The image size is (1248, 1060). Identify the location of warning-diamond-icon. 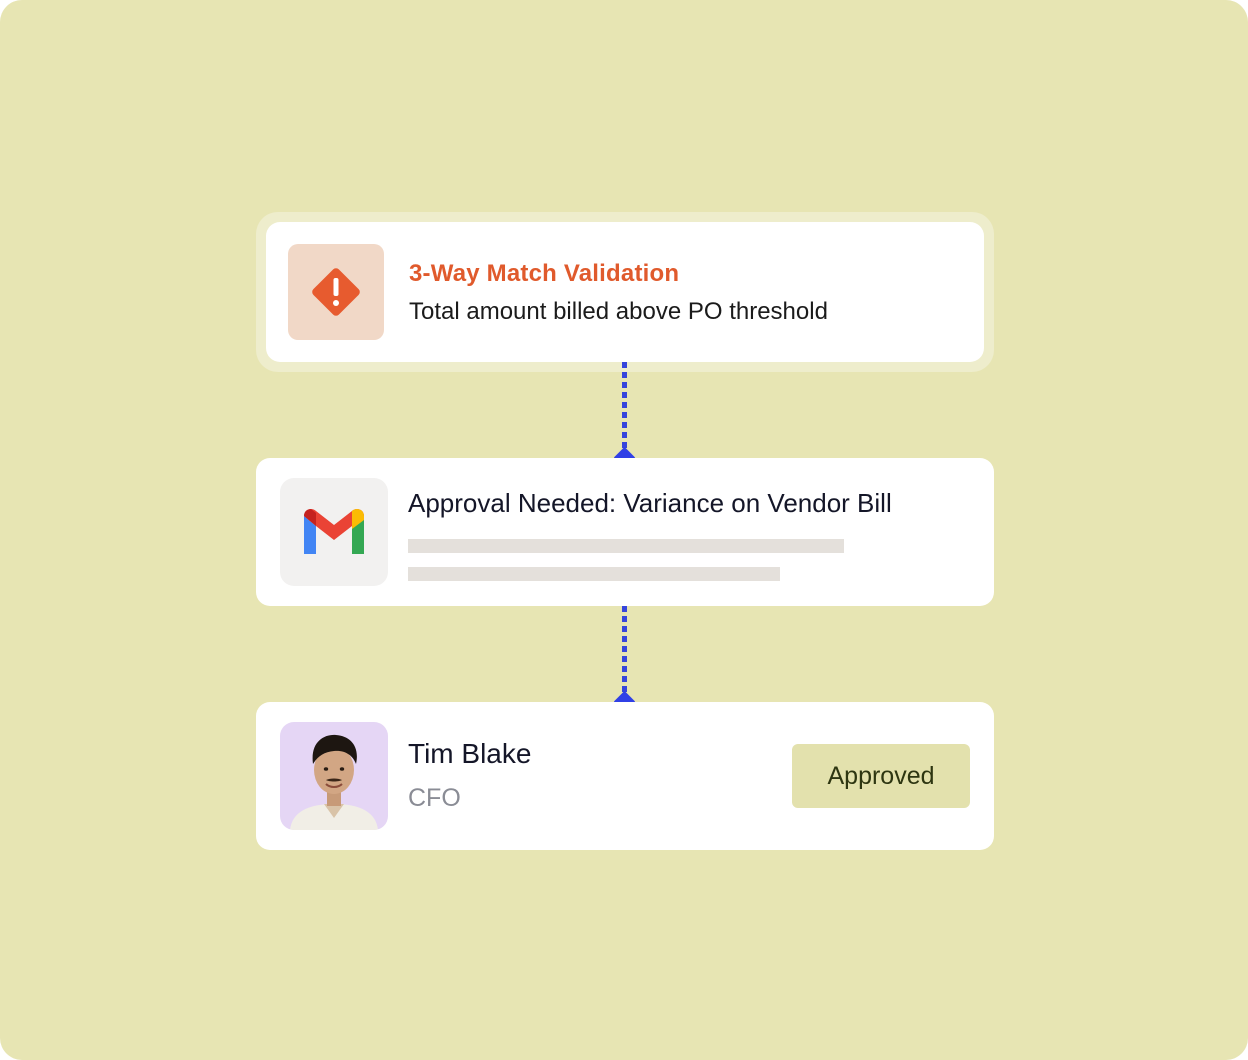
(336, 292).